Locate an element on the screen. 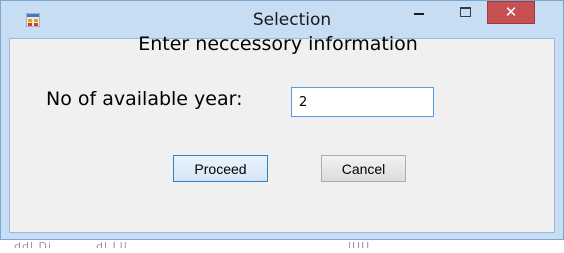  minimize-icon is located at coordinates (419, 14).